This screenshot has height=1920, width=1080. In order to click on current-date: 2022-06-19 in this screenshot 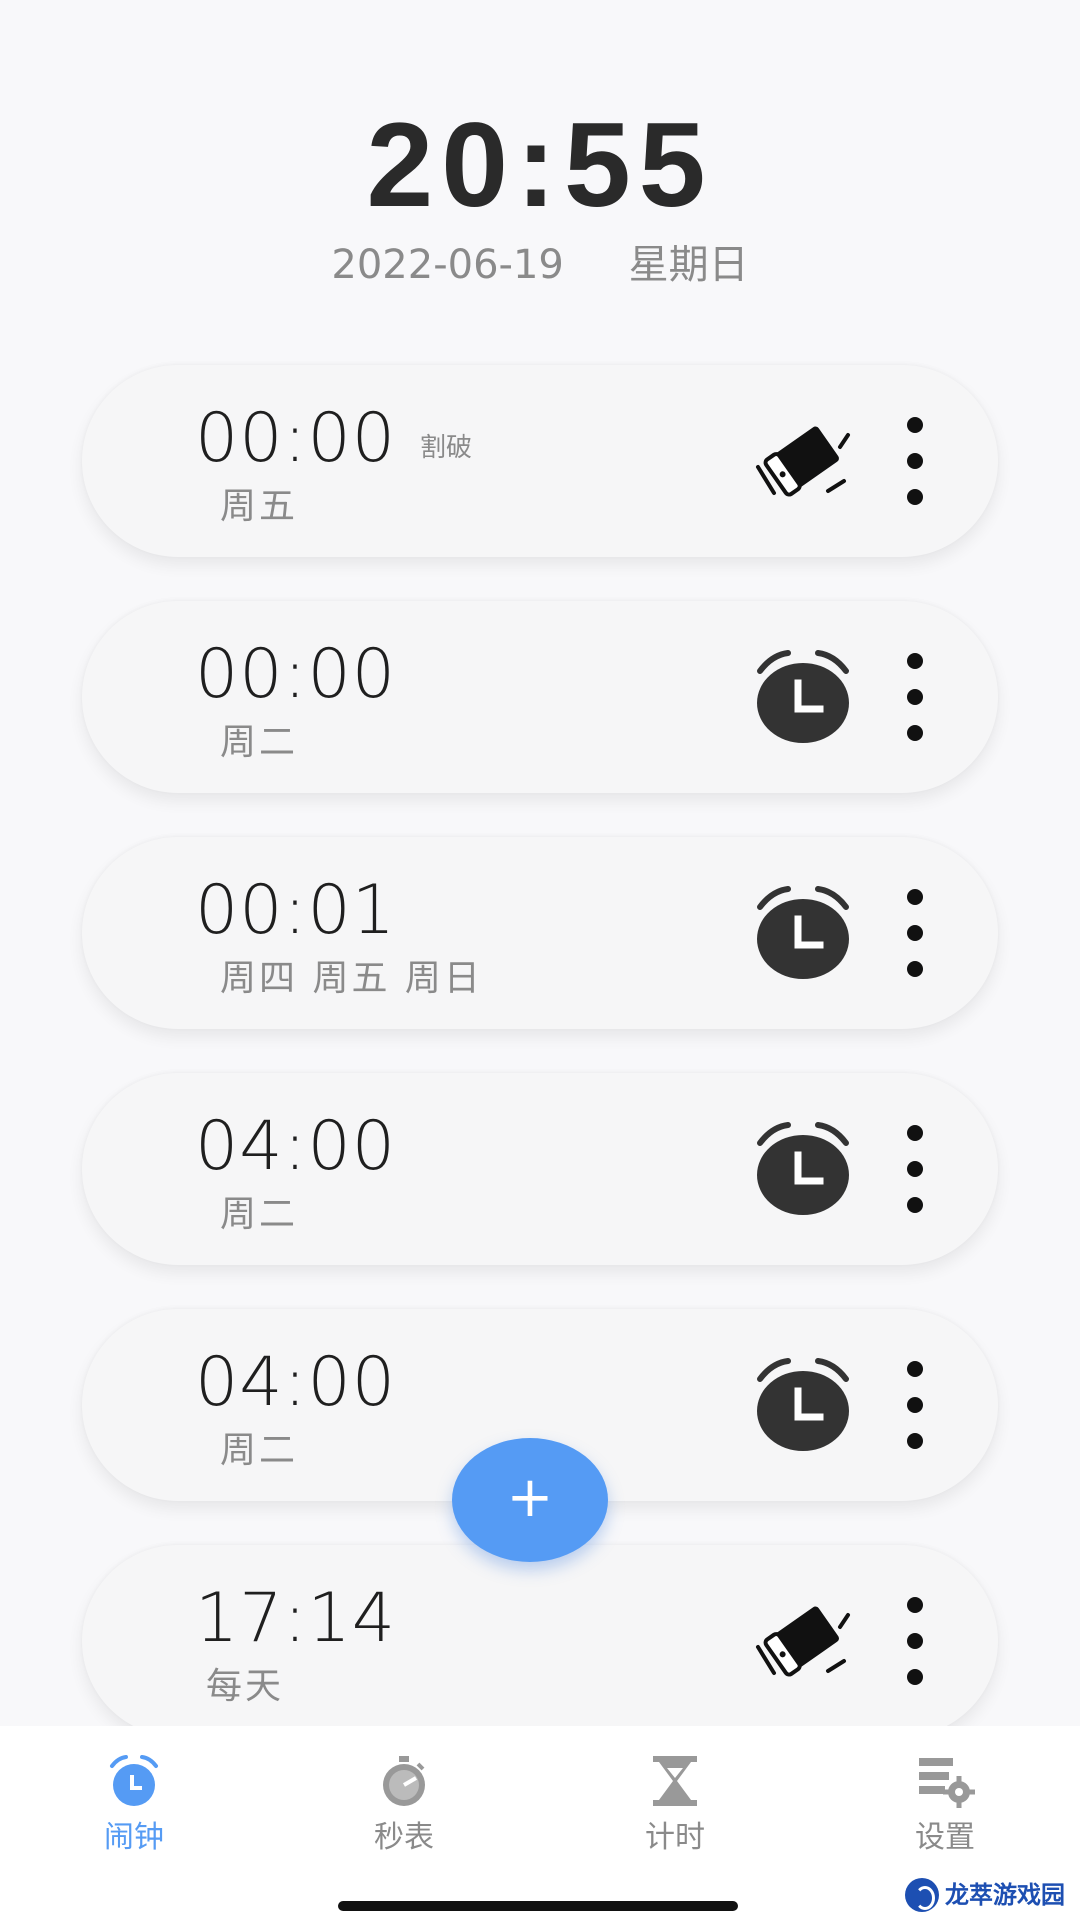, I will do `click(447, 265)`.